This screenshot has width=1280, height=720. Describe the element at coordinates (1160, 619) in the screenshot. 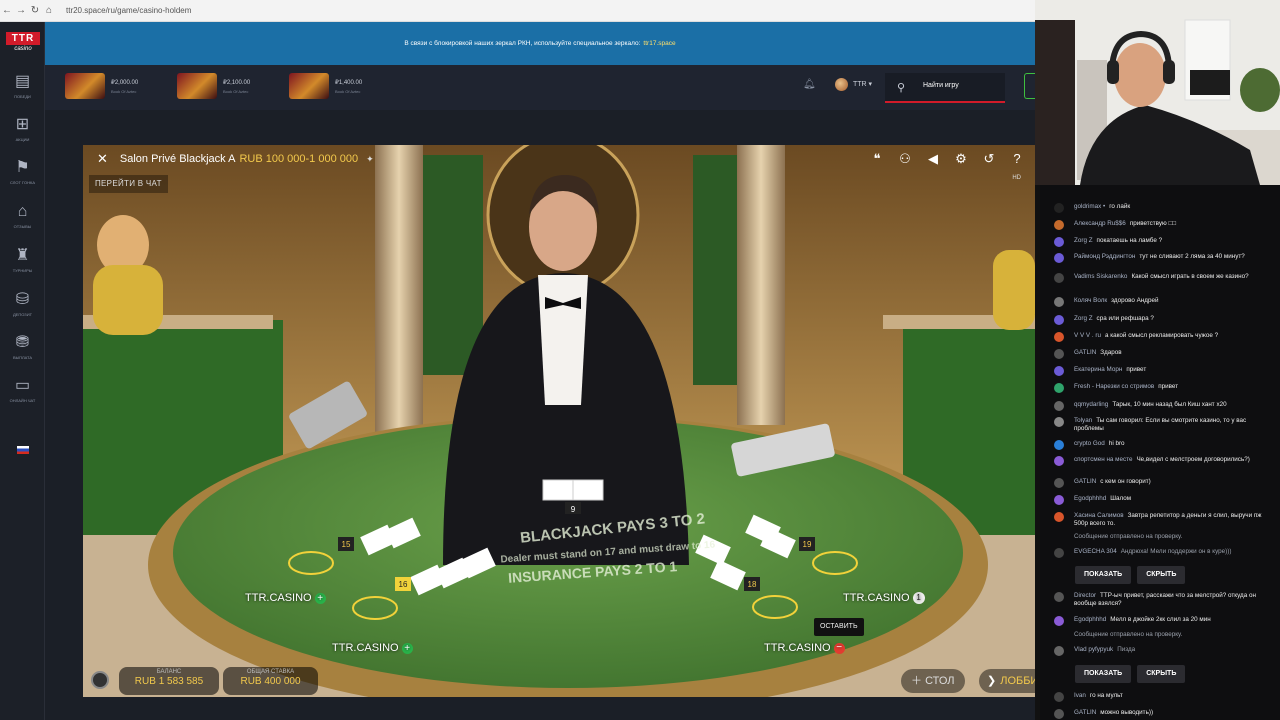

I see `chat-text: Мелл в джойке 2кк слил за 20 мин` at that location.